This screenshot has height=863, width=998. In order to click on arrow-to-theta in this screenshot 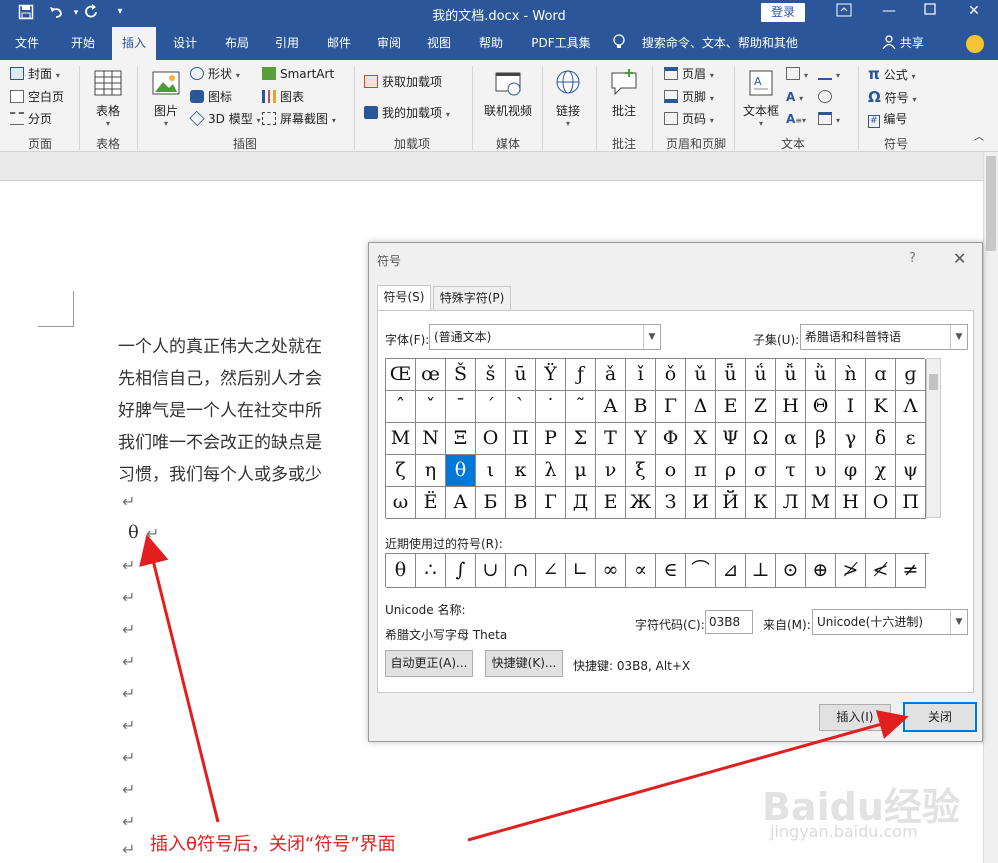, I will do `click(179, 678)`.